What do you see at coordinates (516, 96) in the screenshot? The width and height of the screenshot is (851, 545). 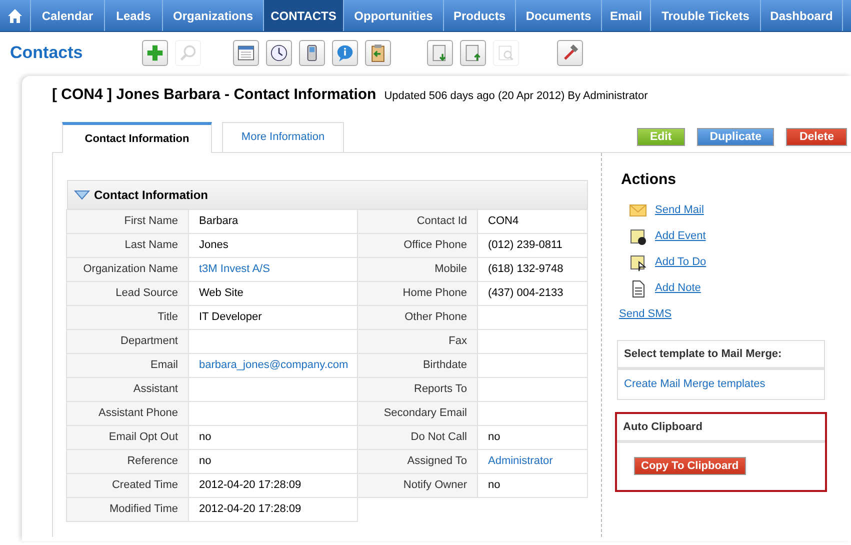 I see `update-info: Updated 506 days ago (20 Apr 2012) By Administrator` at bounding box center [516, 96].